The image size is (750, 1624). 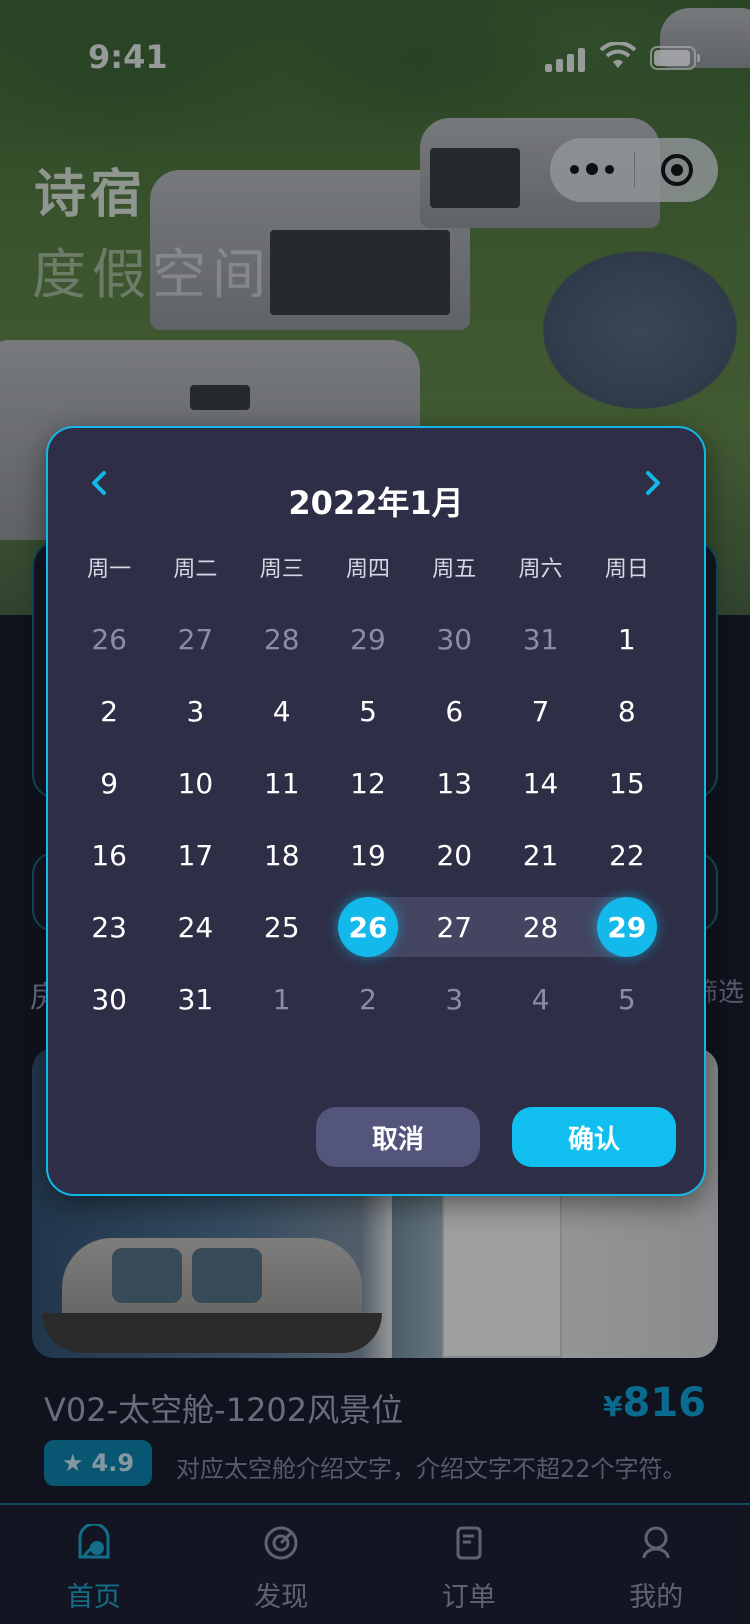 I want to click on calendar-day: 14, so click(x=540, y=783).